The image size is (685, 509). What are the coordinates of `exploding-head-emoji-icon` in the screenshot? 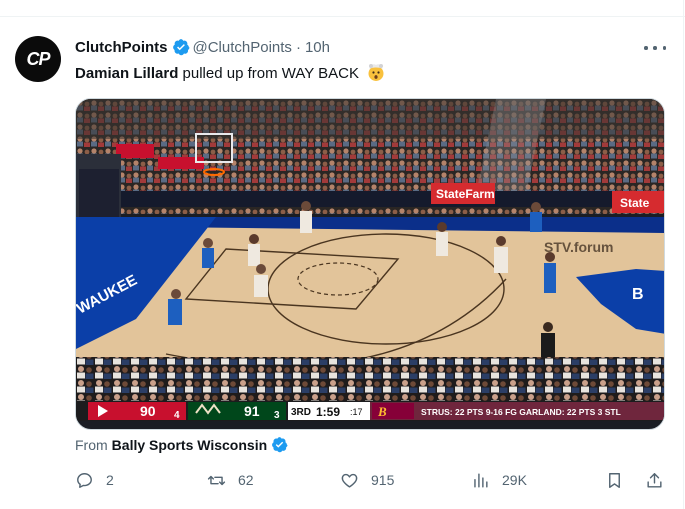 It's located at (376, 72).